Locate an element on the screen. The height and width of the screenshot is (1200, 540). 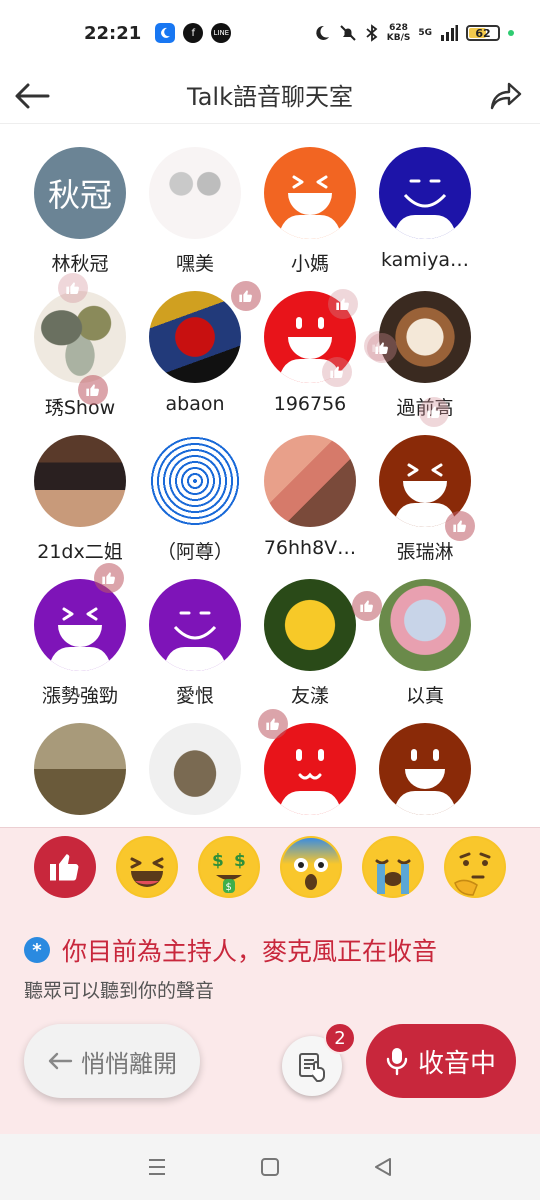
page-title: Talk語音聊天室 is located at coordinates (270, 97).